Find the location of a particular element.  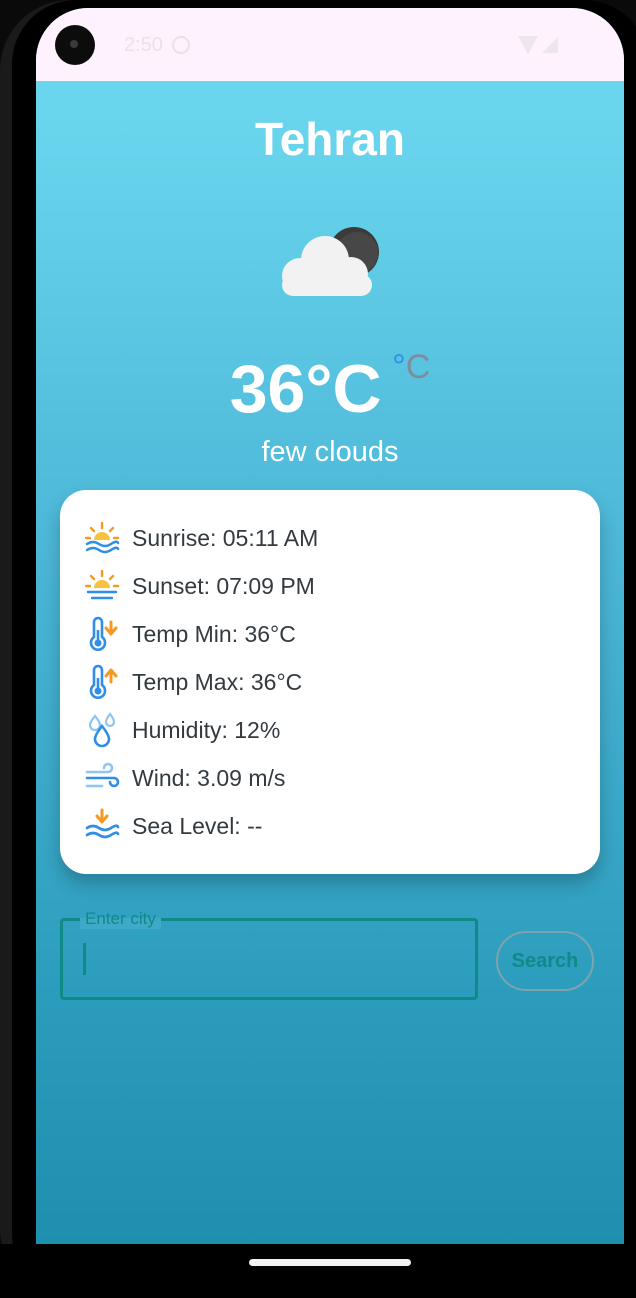

detail-temp-min-text: Temp Min: 36°C is located at coordinates (214, 633).